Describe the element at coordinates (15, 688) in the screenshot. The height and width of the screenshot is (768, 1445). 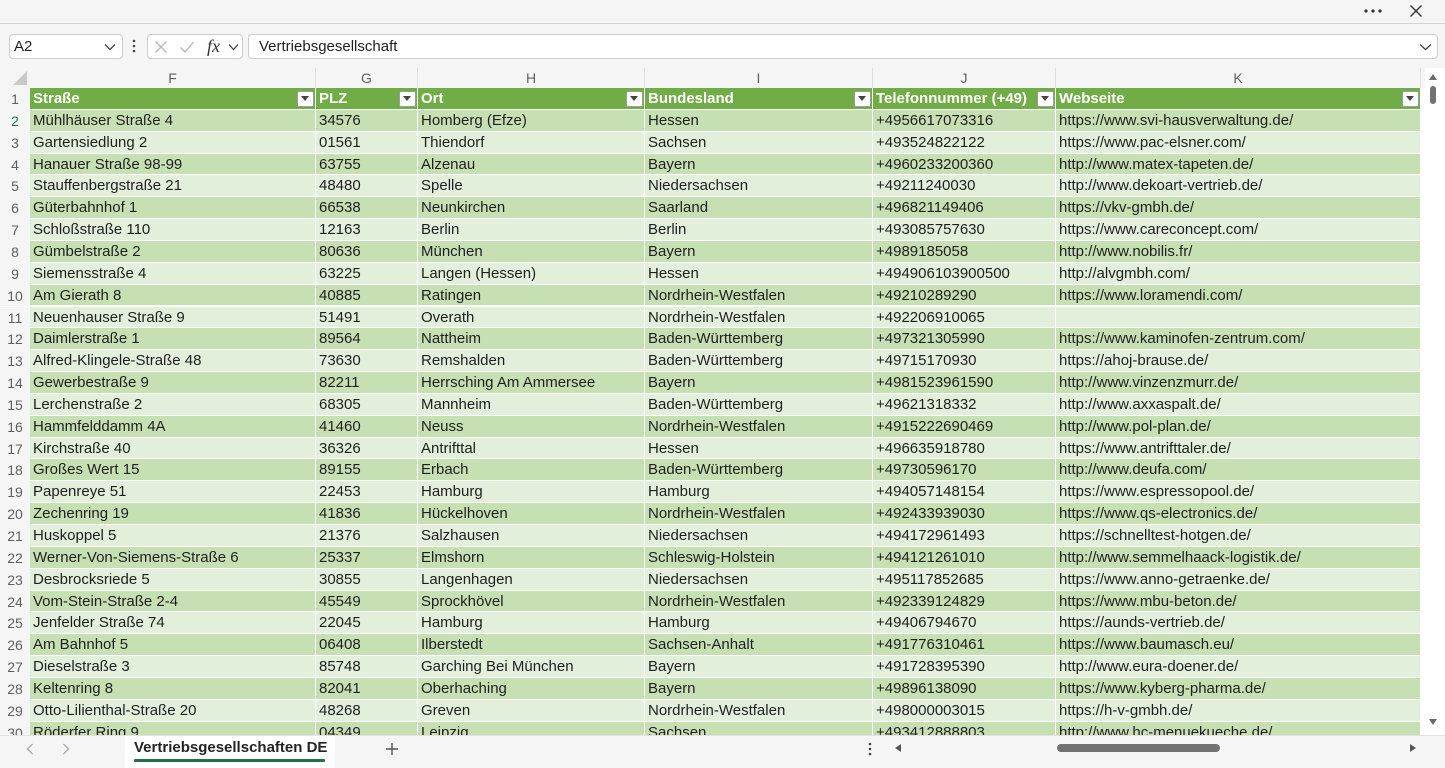
I see `row-header: 28` at that location.